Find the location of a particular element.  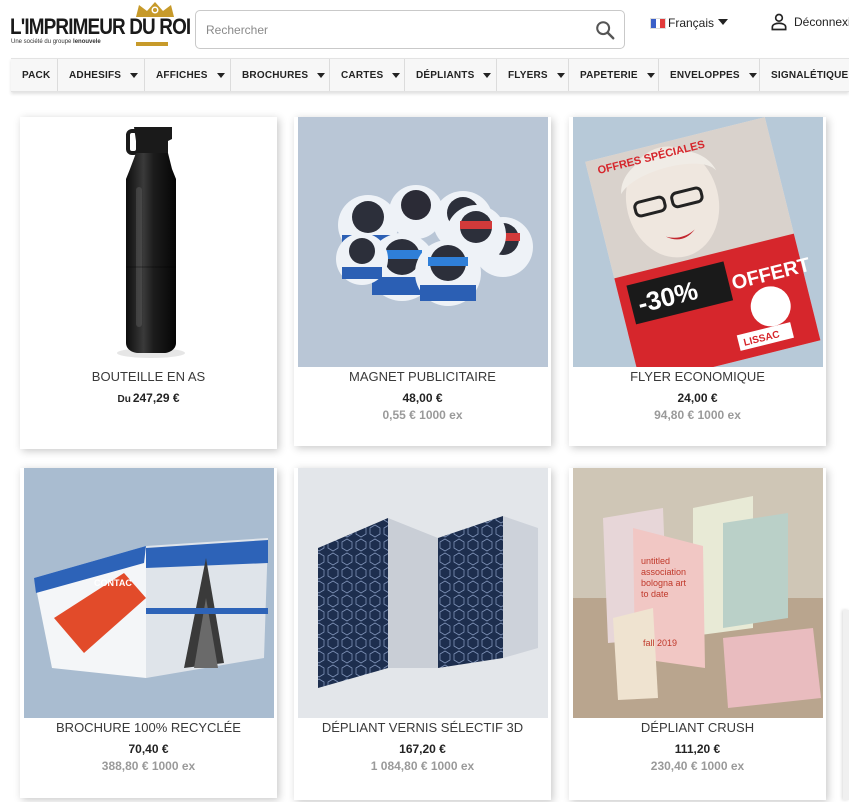

user-icon is located at coordinates (779, 22).